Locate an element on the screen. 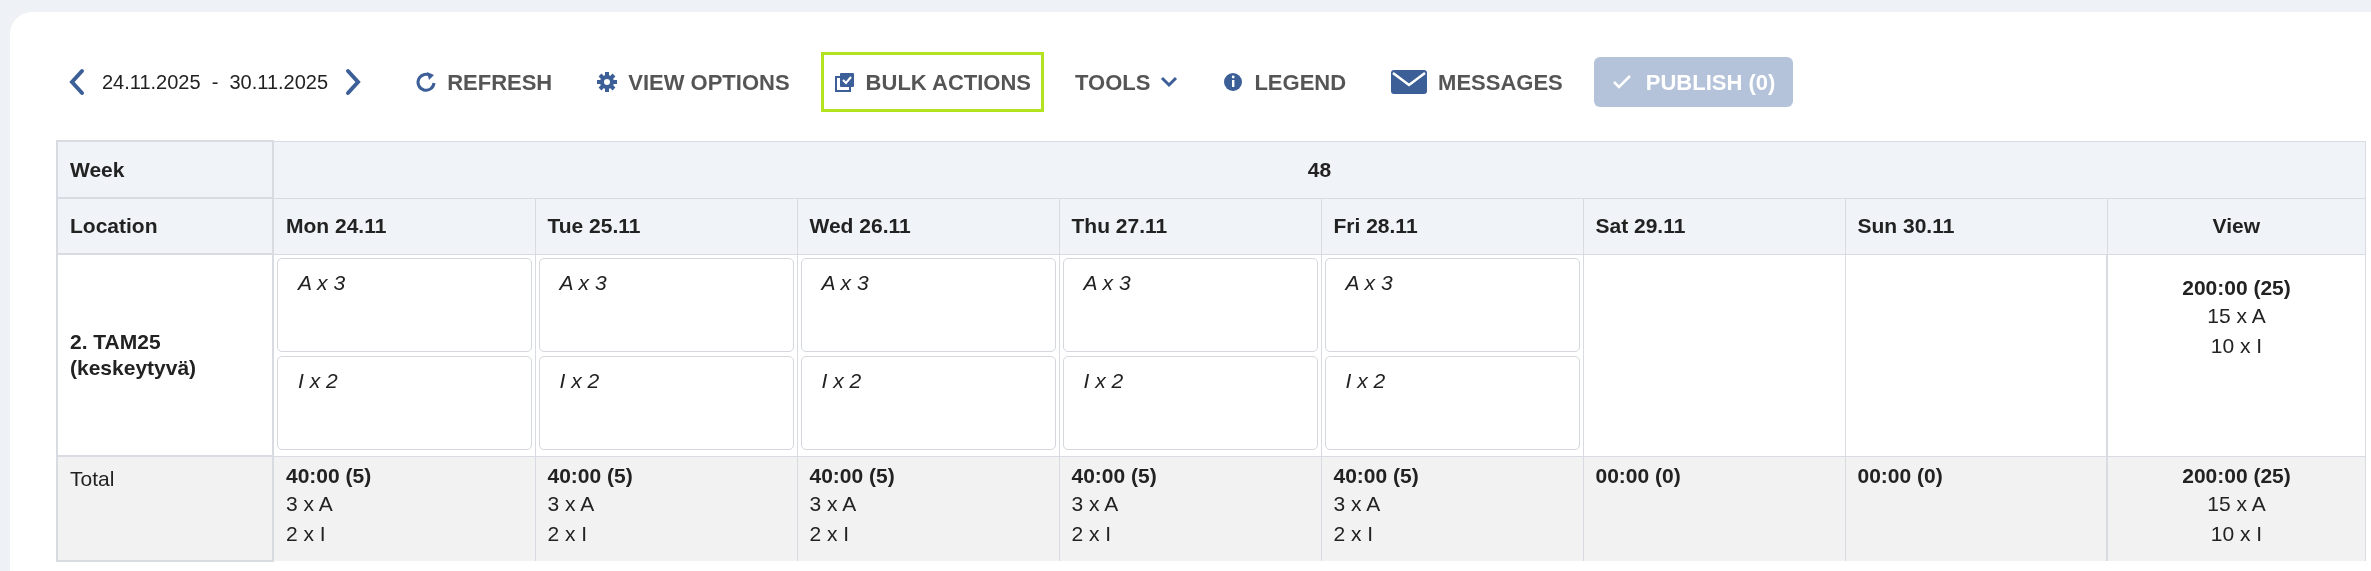 The width and height of the screenshot is (2371, 571). table-header: Sun 30.11 is located at coordinates (1976, 226).